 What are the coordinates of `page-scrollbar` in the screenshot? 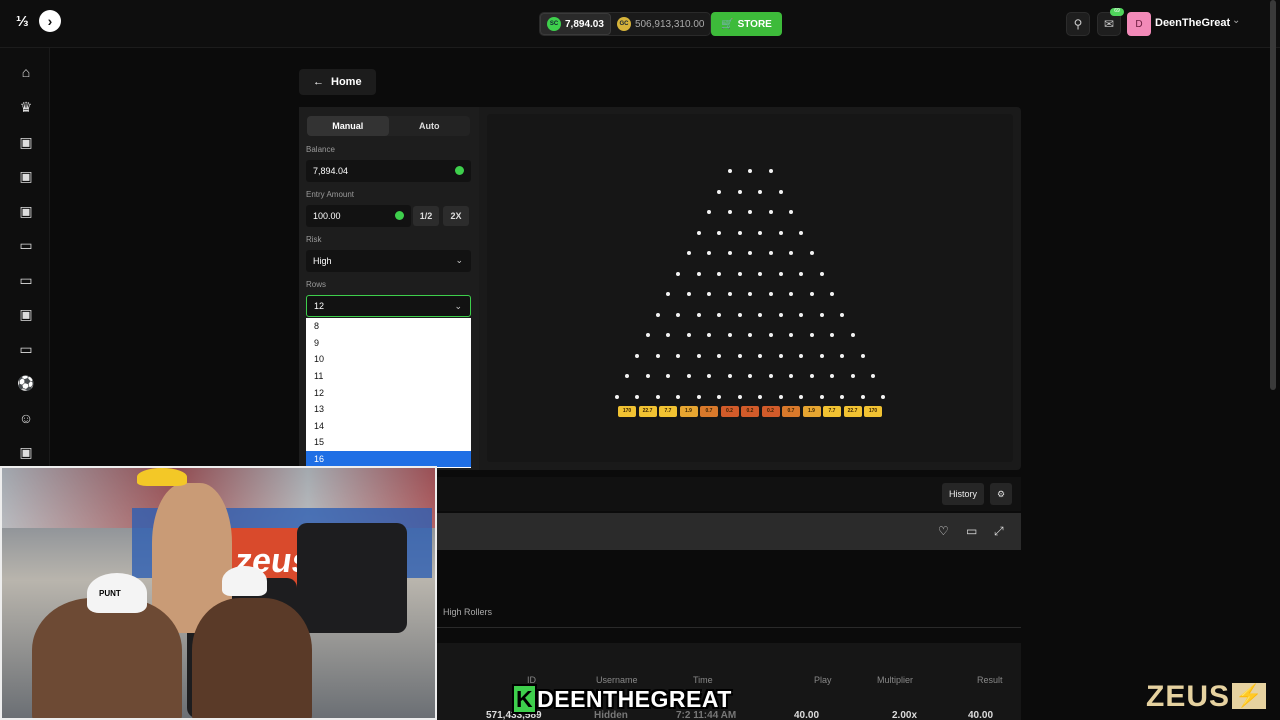 It's located at (1273, 195).